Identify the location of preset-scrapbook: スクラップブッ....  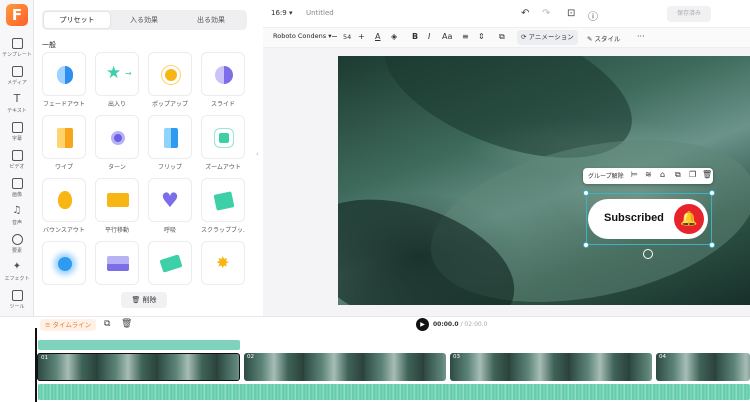
(223, 206).